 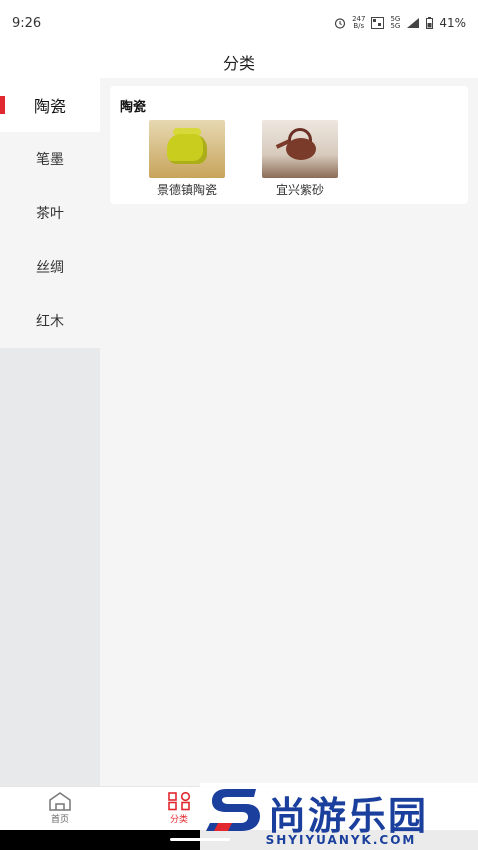 I want to click on status-icons: 247 B/s 5G 5G 41%, so click(x=400, y=23).